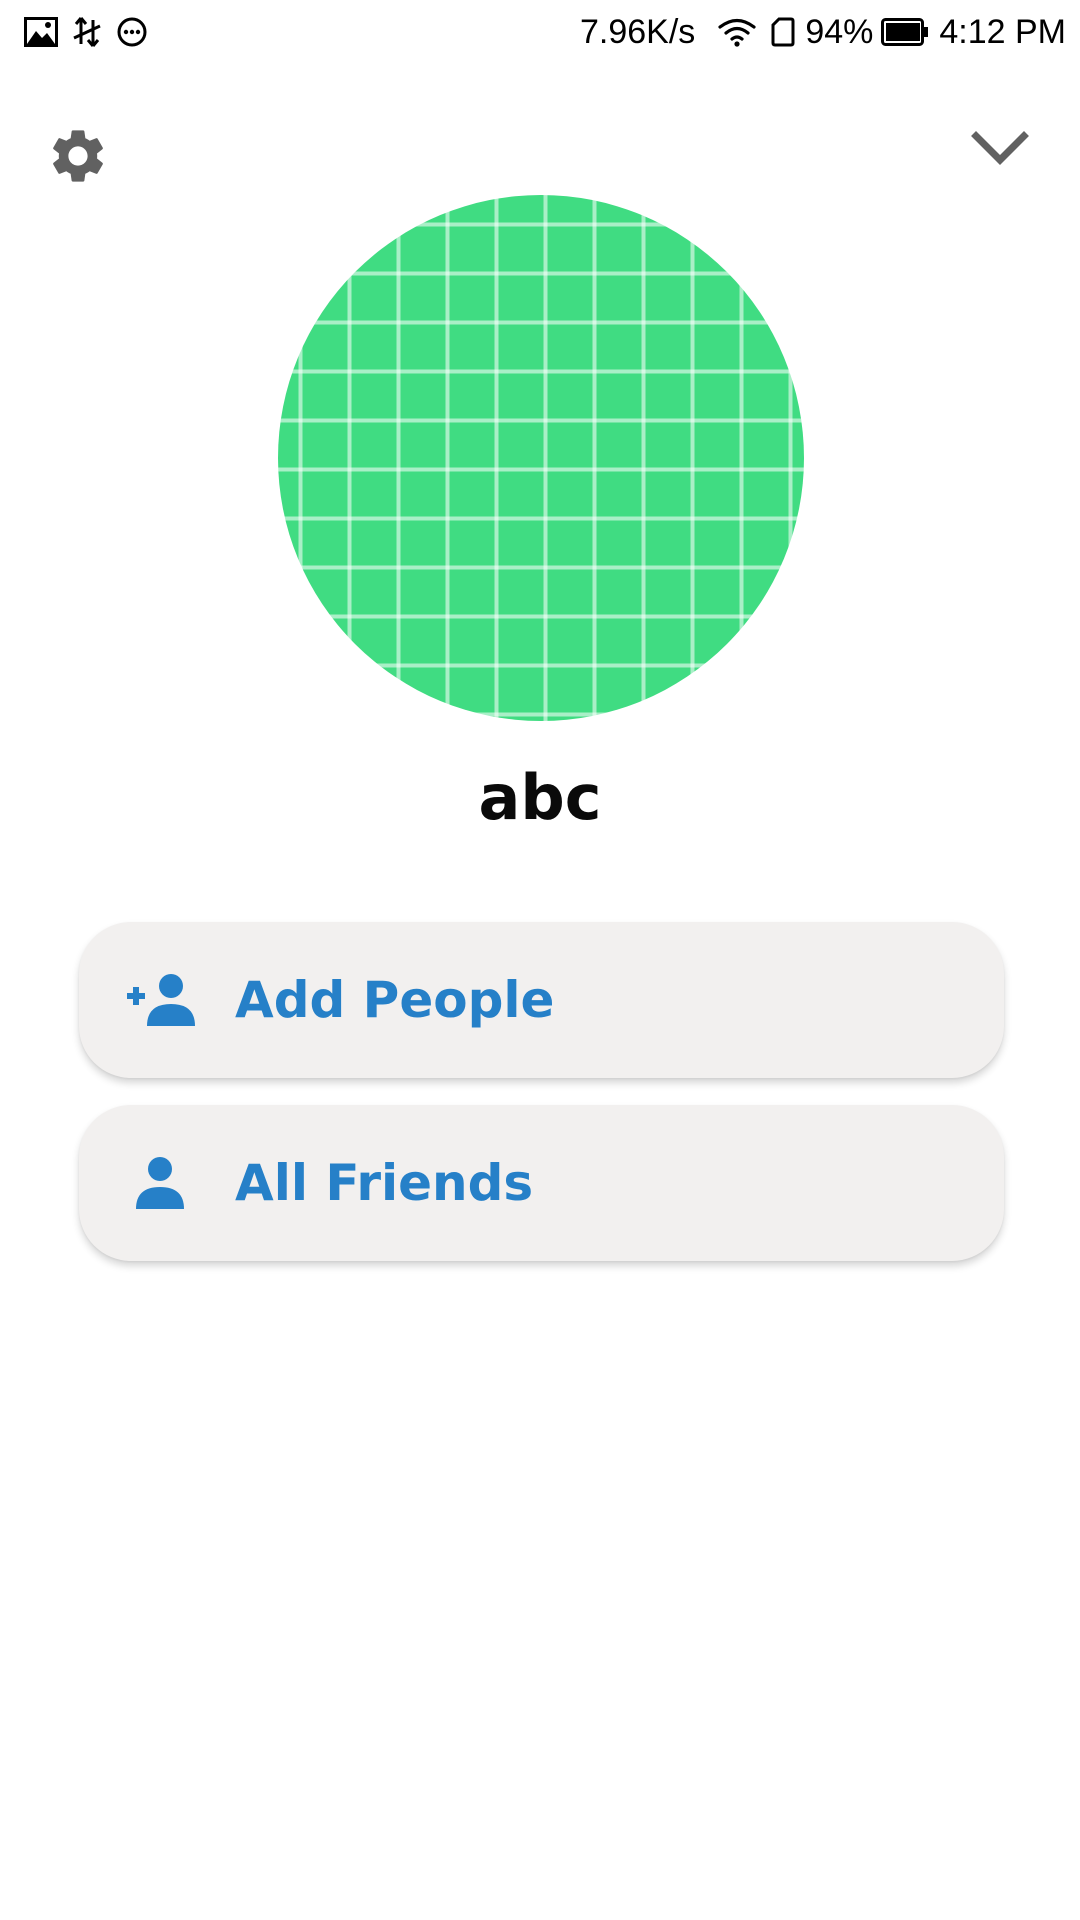  What do you see at coordinates (783, 32) in the screenshot?
I see `sim-card-icon` at bounding box center [783, 32].